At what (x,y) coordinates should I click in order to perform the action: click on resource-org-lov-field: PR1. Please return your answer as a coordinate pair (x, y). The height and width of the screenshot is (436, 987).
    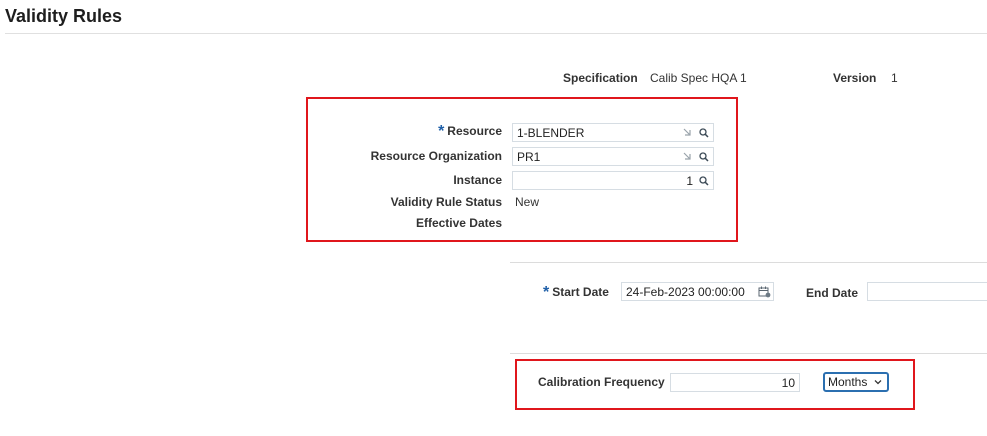
    Looking at the image, I should click on (613, 156).